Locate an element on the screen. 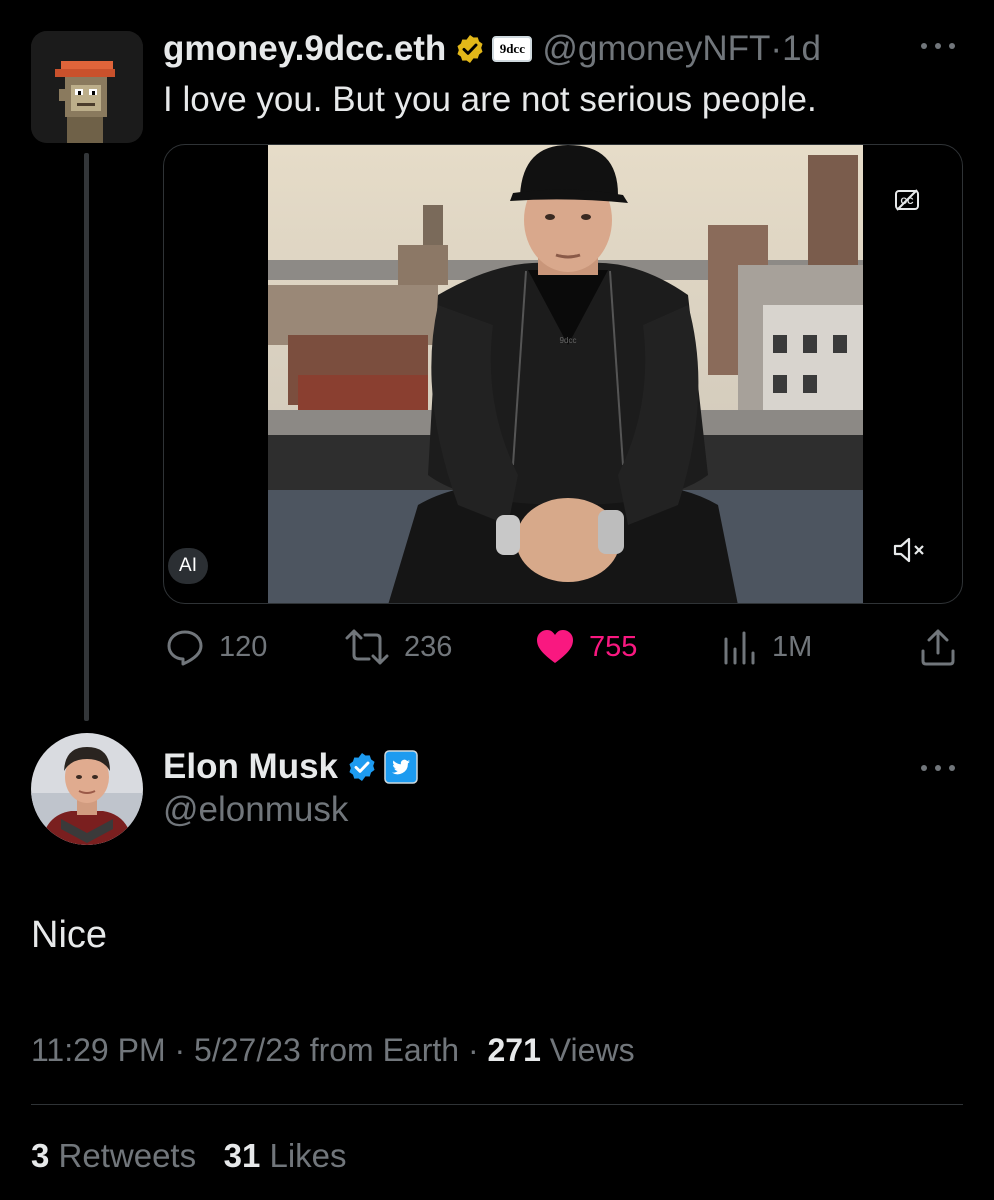  retweets-count: 3 is located at coordinates (40, 1155).